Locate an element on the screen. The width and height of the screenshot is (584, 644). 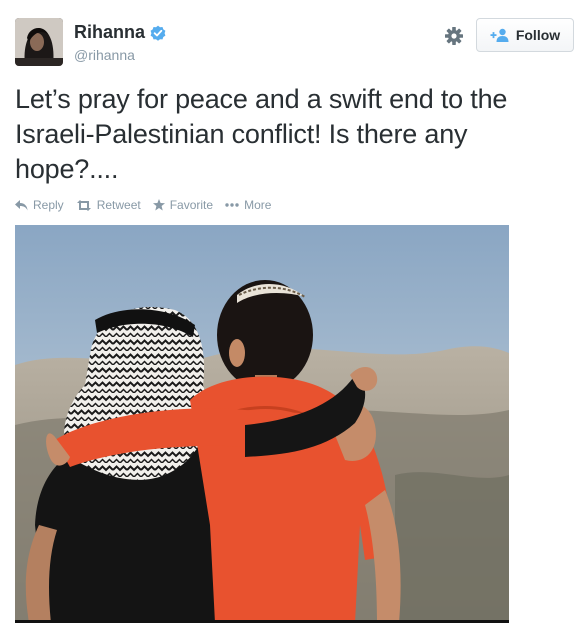
favorite-label: Favorite is located at coordinates (191, 205).